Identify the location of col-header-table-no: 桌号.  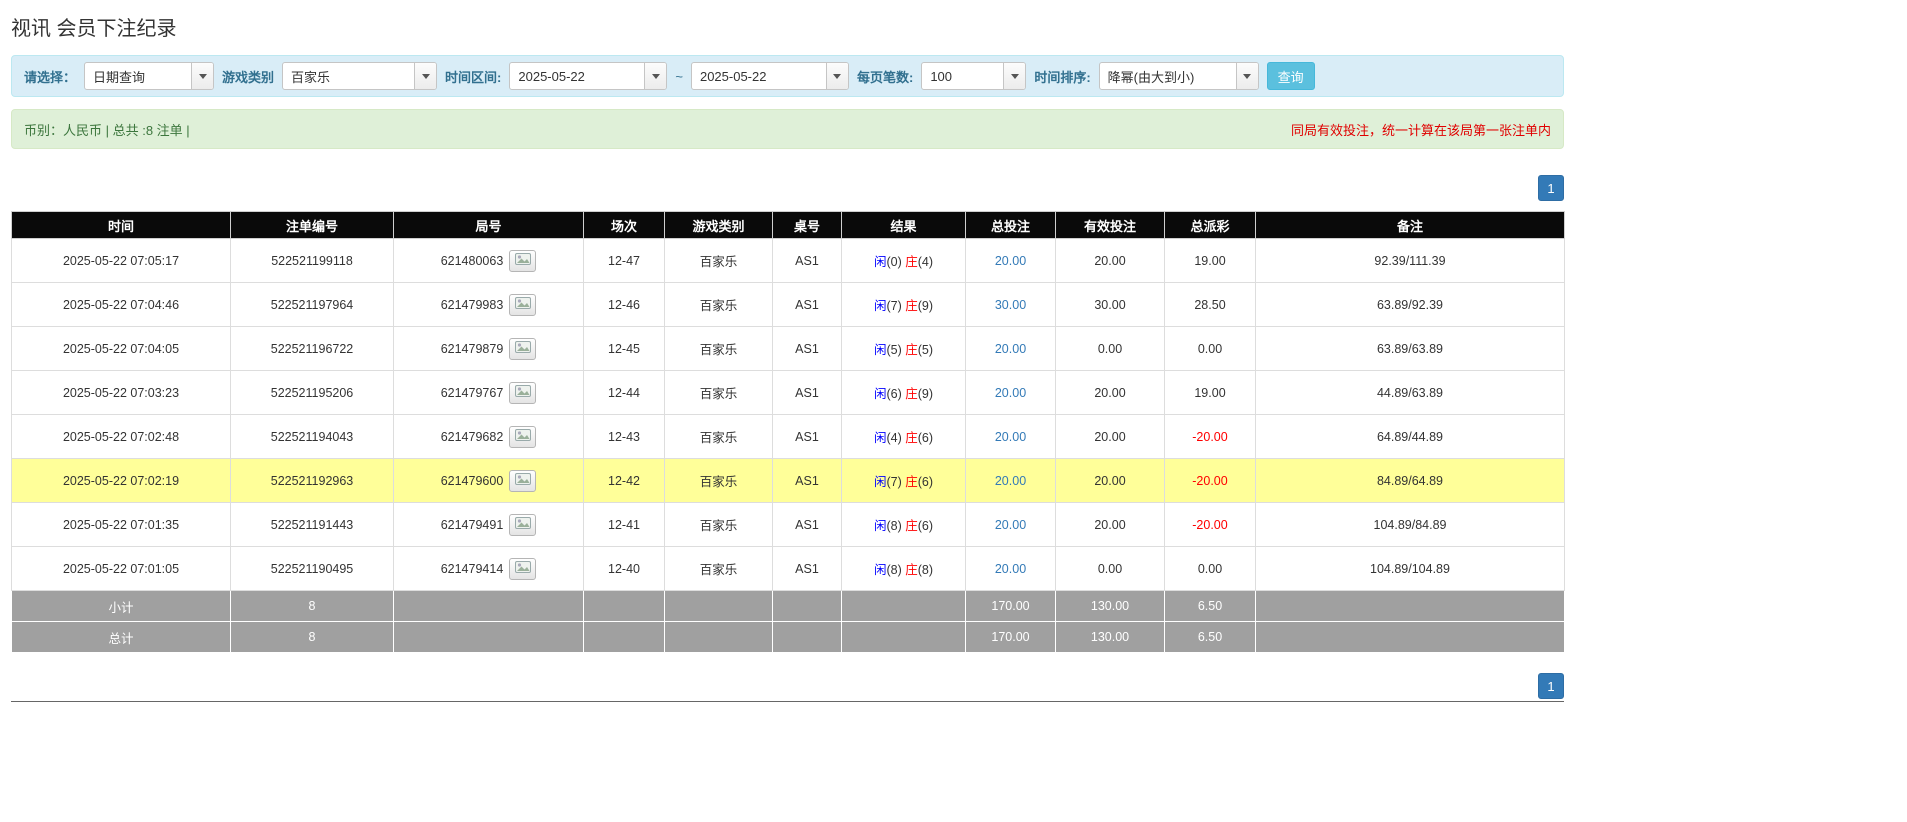
(807, 225).